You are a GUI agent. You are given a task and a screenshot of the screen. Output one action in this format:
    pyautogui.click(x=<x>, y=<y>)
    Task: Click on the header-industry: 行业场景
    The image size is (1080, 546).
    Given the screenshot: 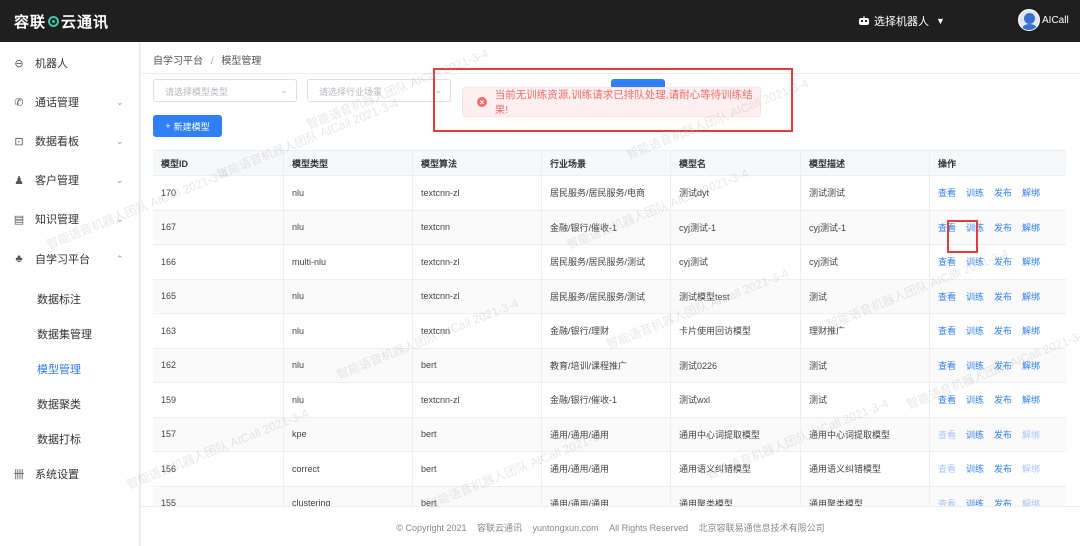 What is the action you would take?
    pyautogui.click(x=605, y=163)
    